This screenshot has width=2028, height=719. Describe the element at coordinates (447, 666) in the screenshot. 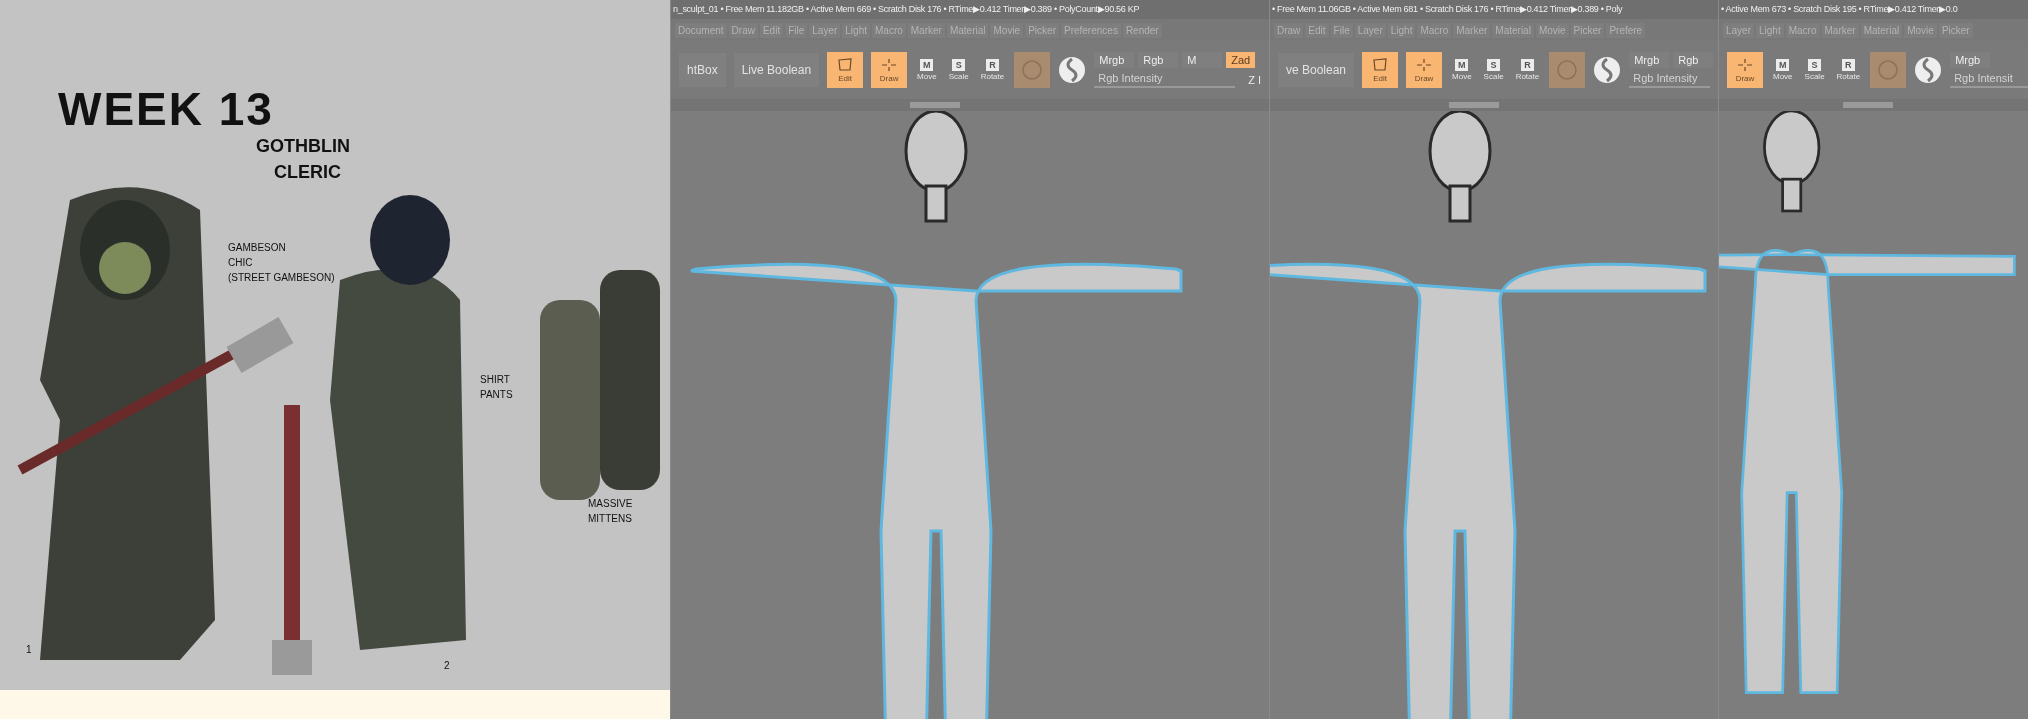

I see `handwritten-note: 2` at that location.